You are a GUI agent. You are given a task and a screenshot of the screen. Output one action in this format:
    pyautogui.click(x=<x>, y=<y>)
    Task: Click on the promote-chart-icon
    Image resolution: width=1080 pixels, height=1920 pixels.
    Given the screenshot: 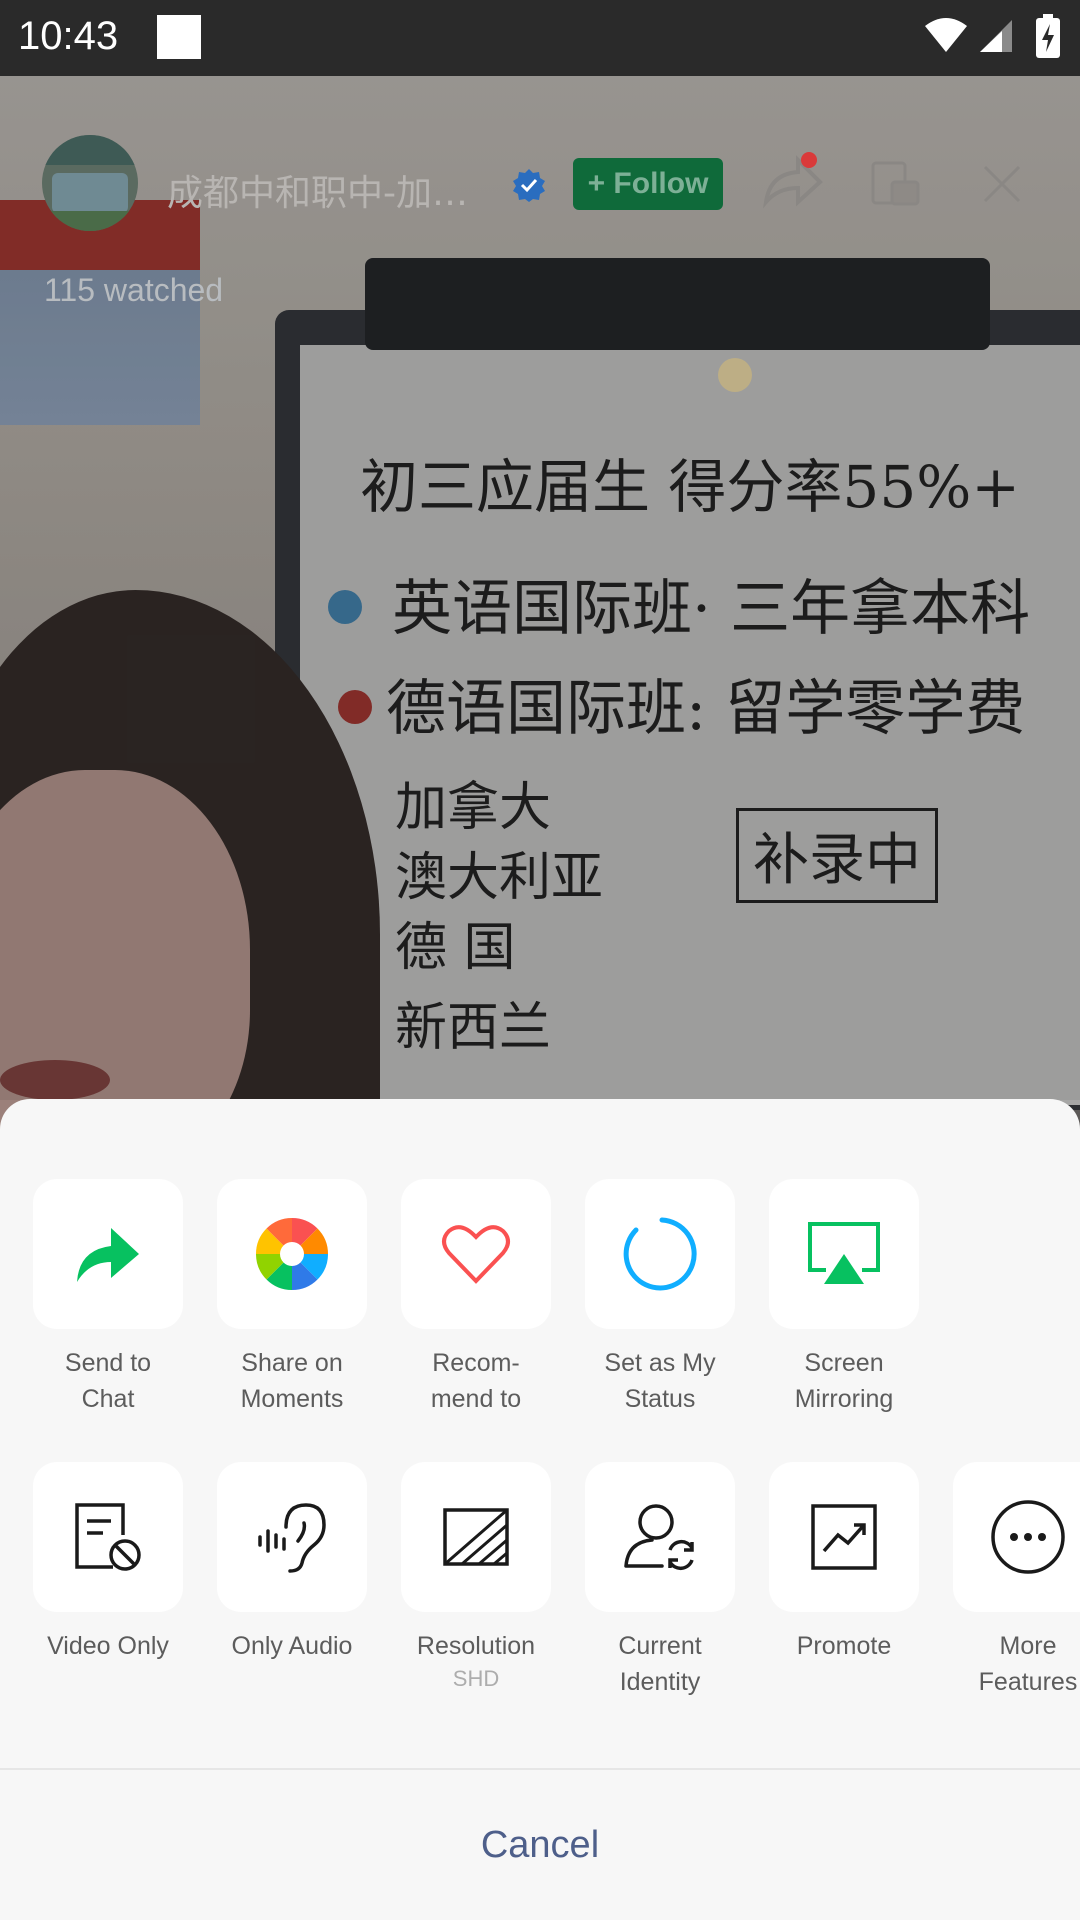 What is the action you would take?
    pyautogui.click(x=844, y=1537)
    